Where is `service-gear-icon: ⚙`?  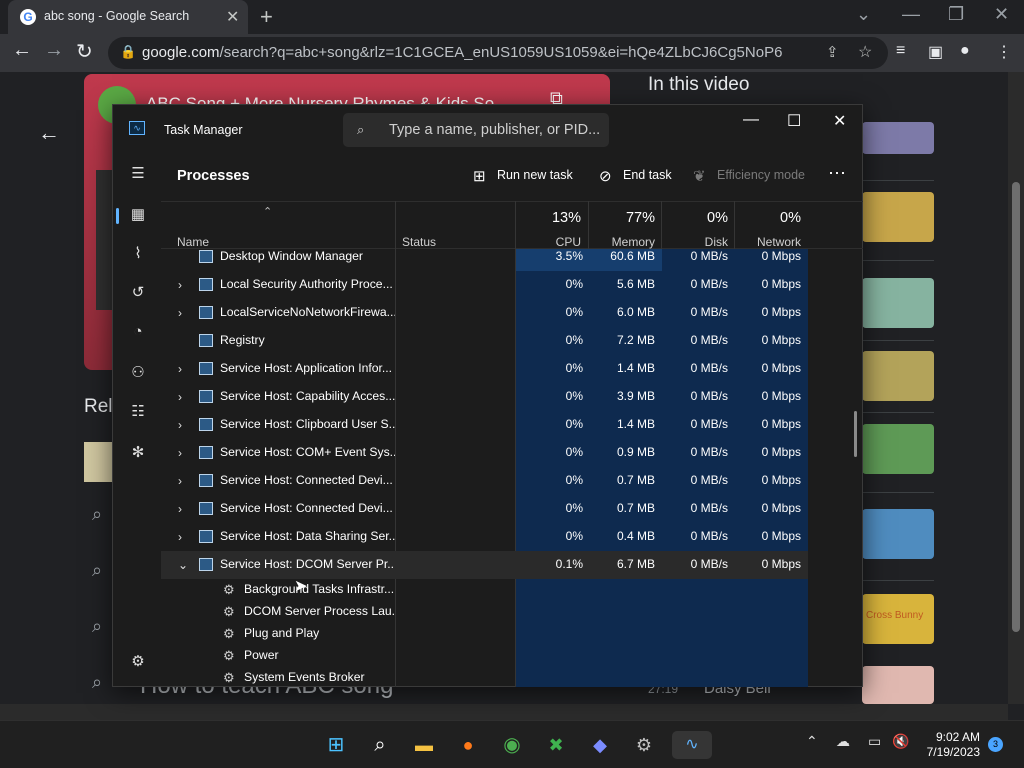
service-gear-icon: ⚙ is located at coordinates (229, 655).